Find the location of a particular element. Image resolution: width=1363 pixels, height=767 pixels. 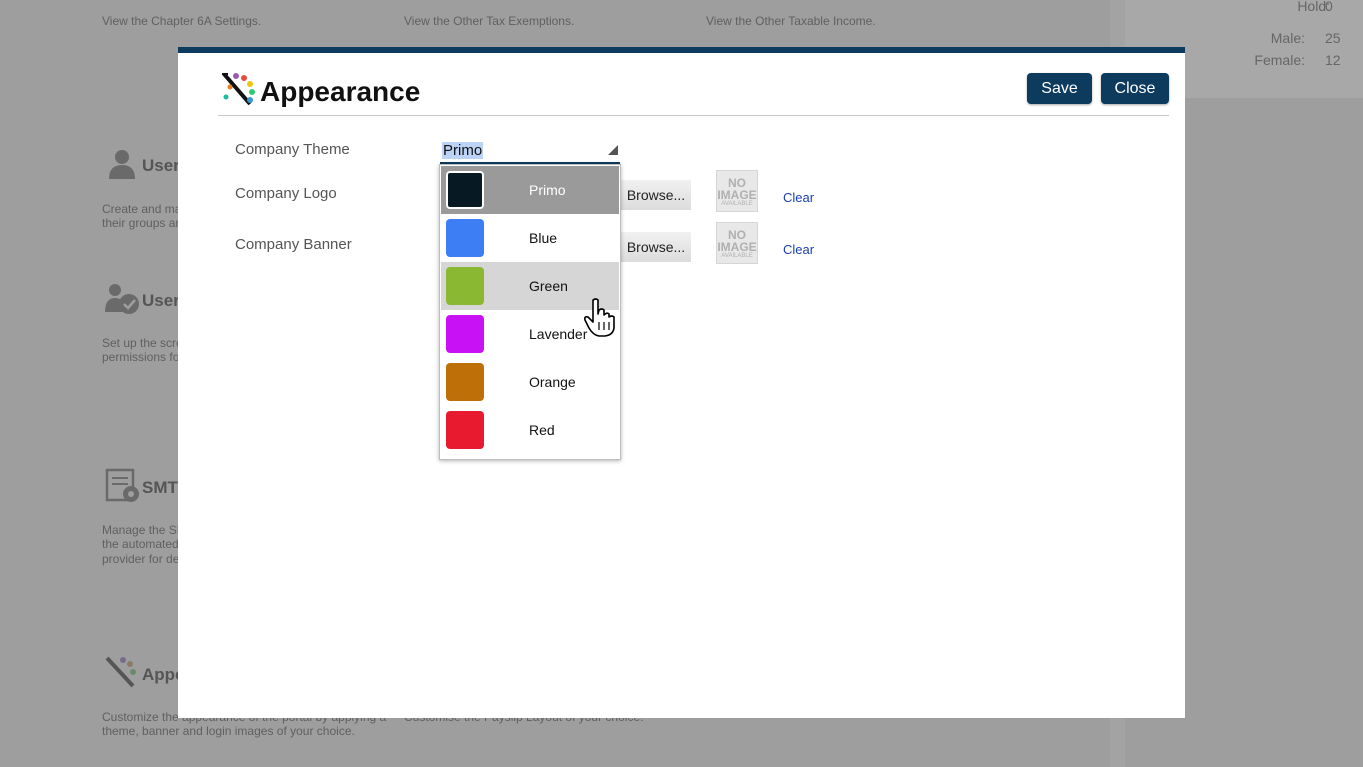

swatch-red is located at coordinates (465, 430).